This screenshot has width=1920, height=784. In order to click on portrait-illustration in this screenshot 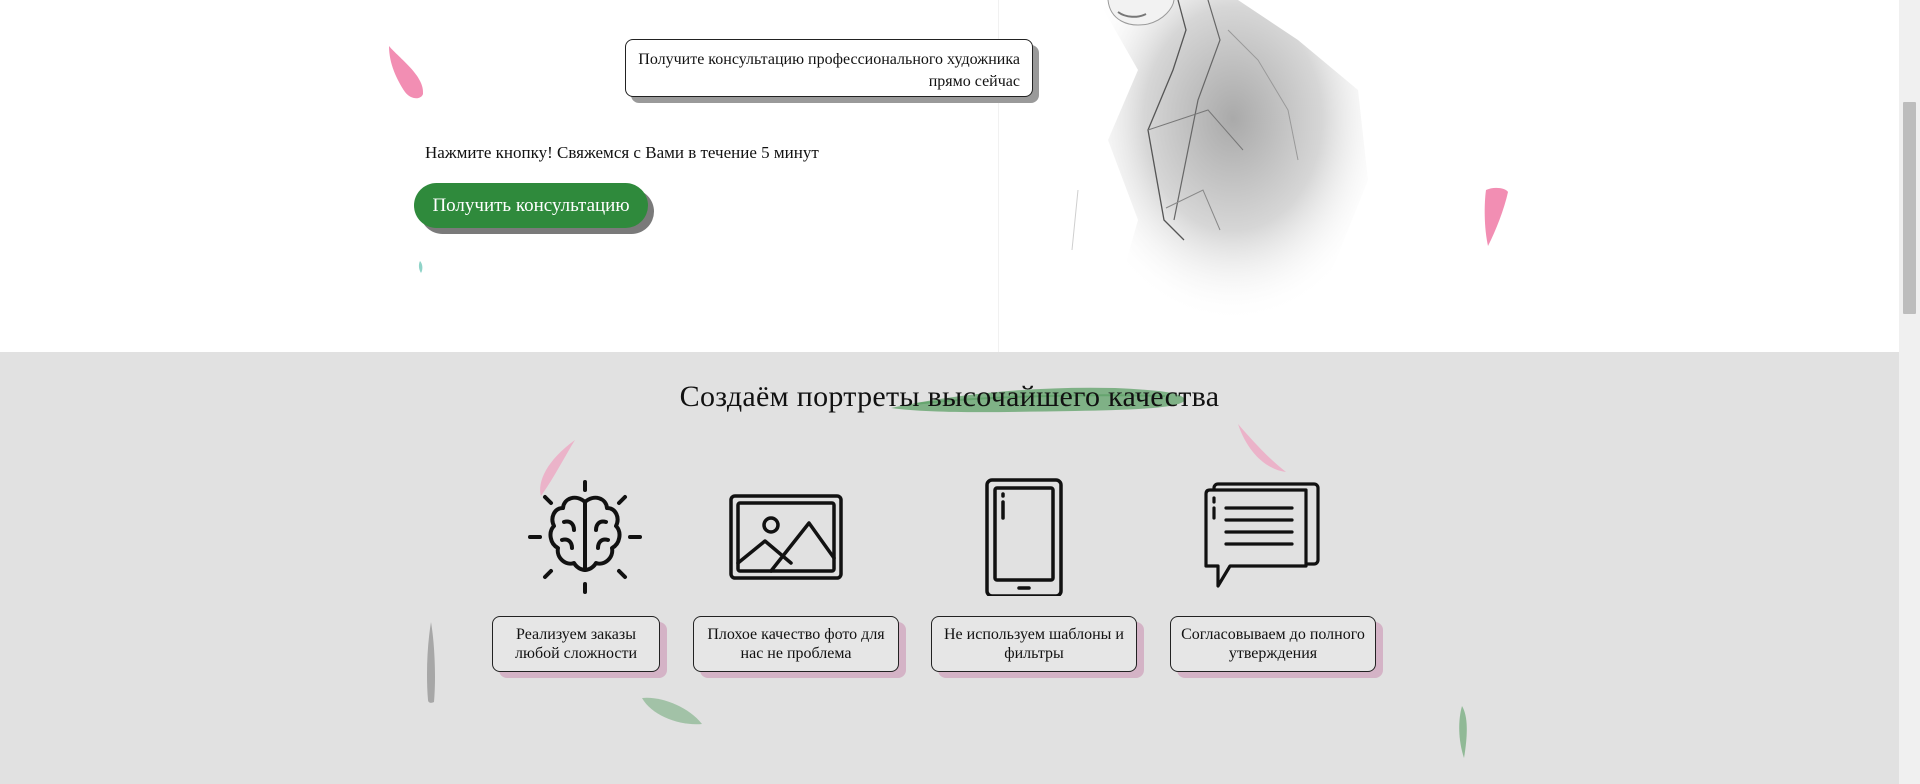, I will do `click(1183, 176)`.